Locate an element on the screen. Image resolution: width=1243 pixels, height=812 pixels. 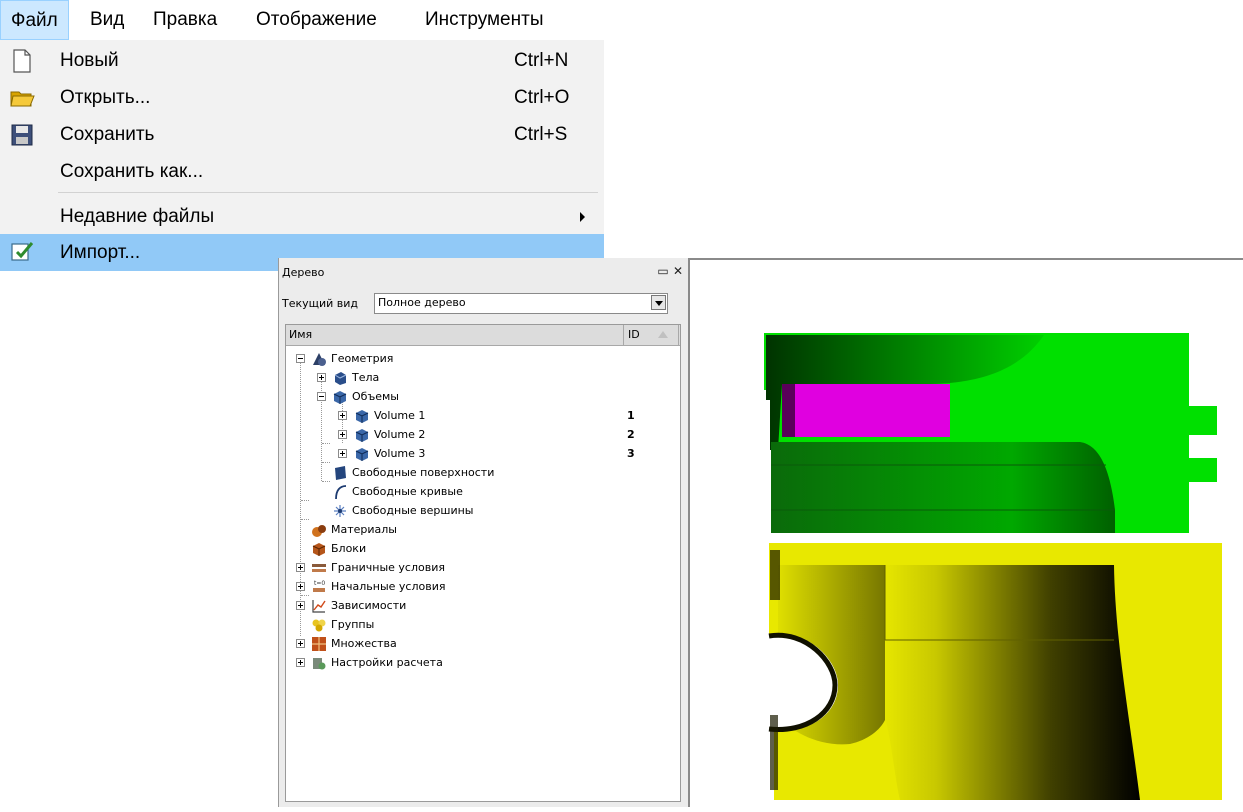
panel-title: Дерево is located at coordinates (303, 272).